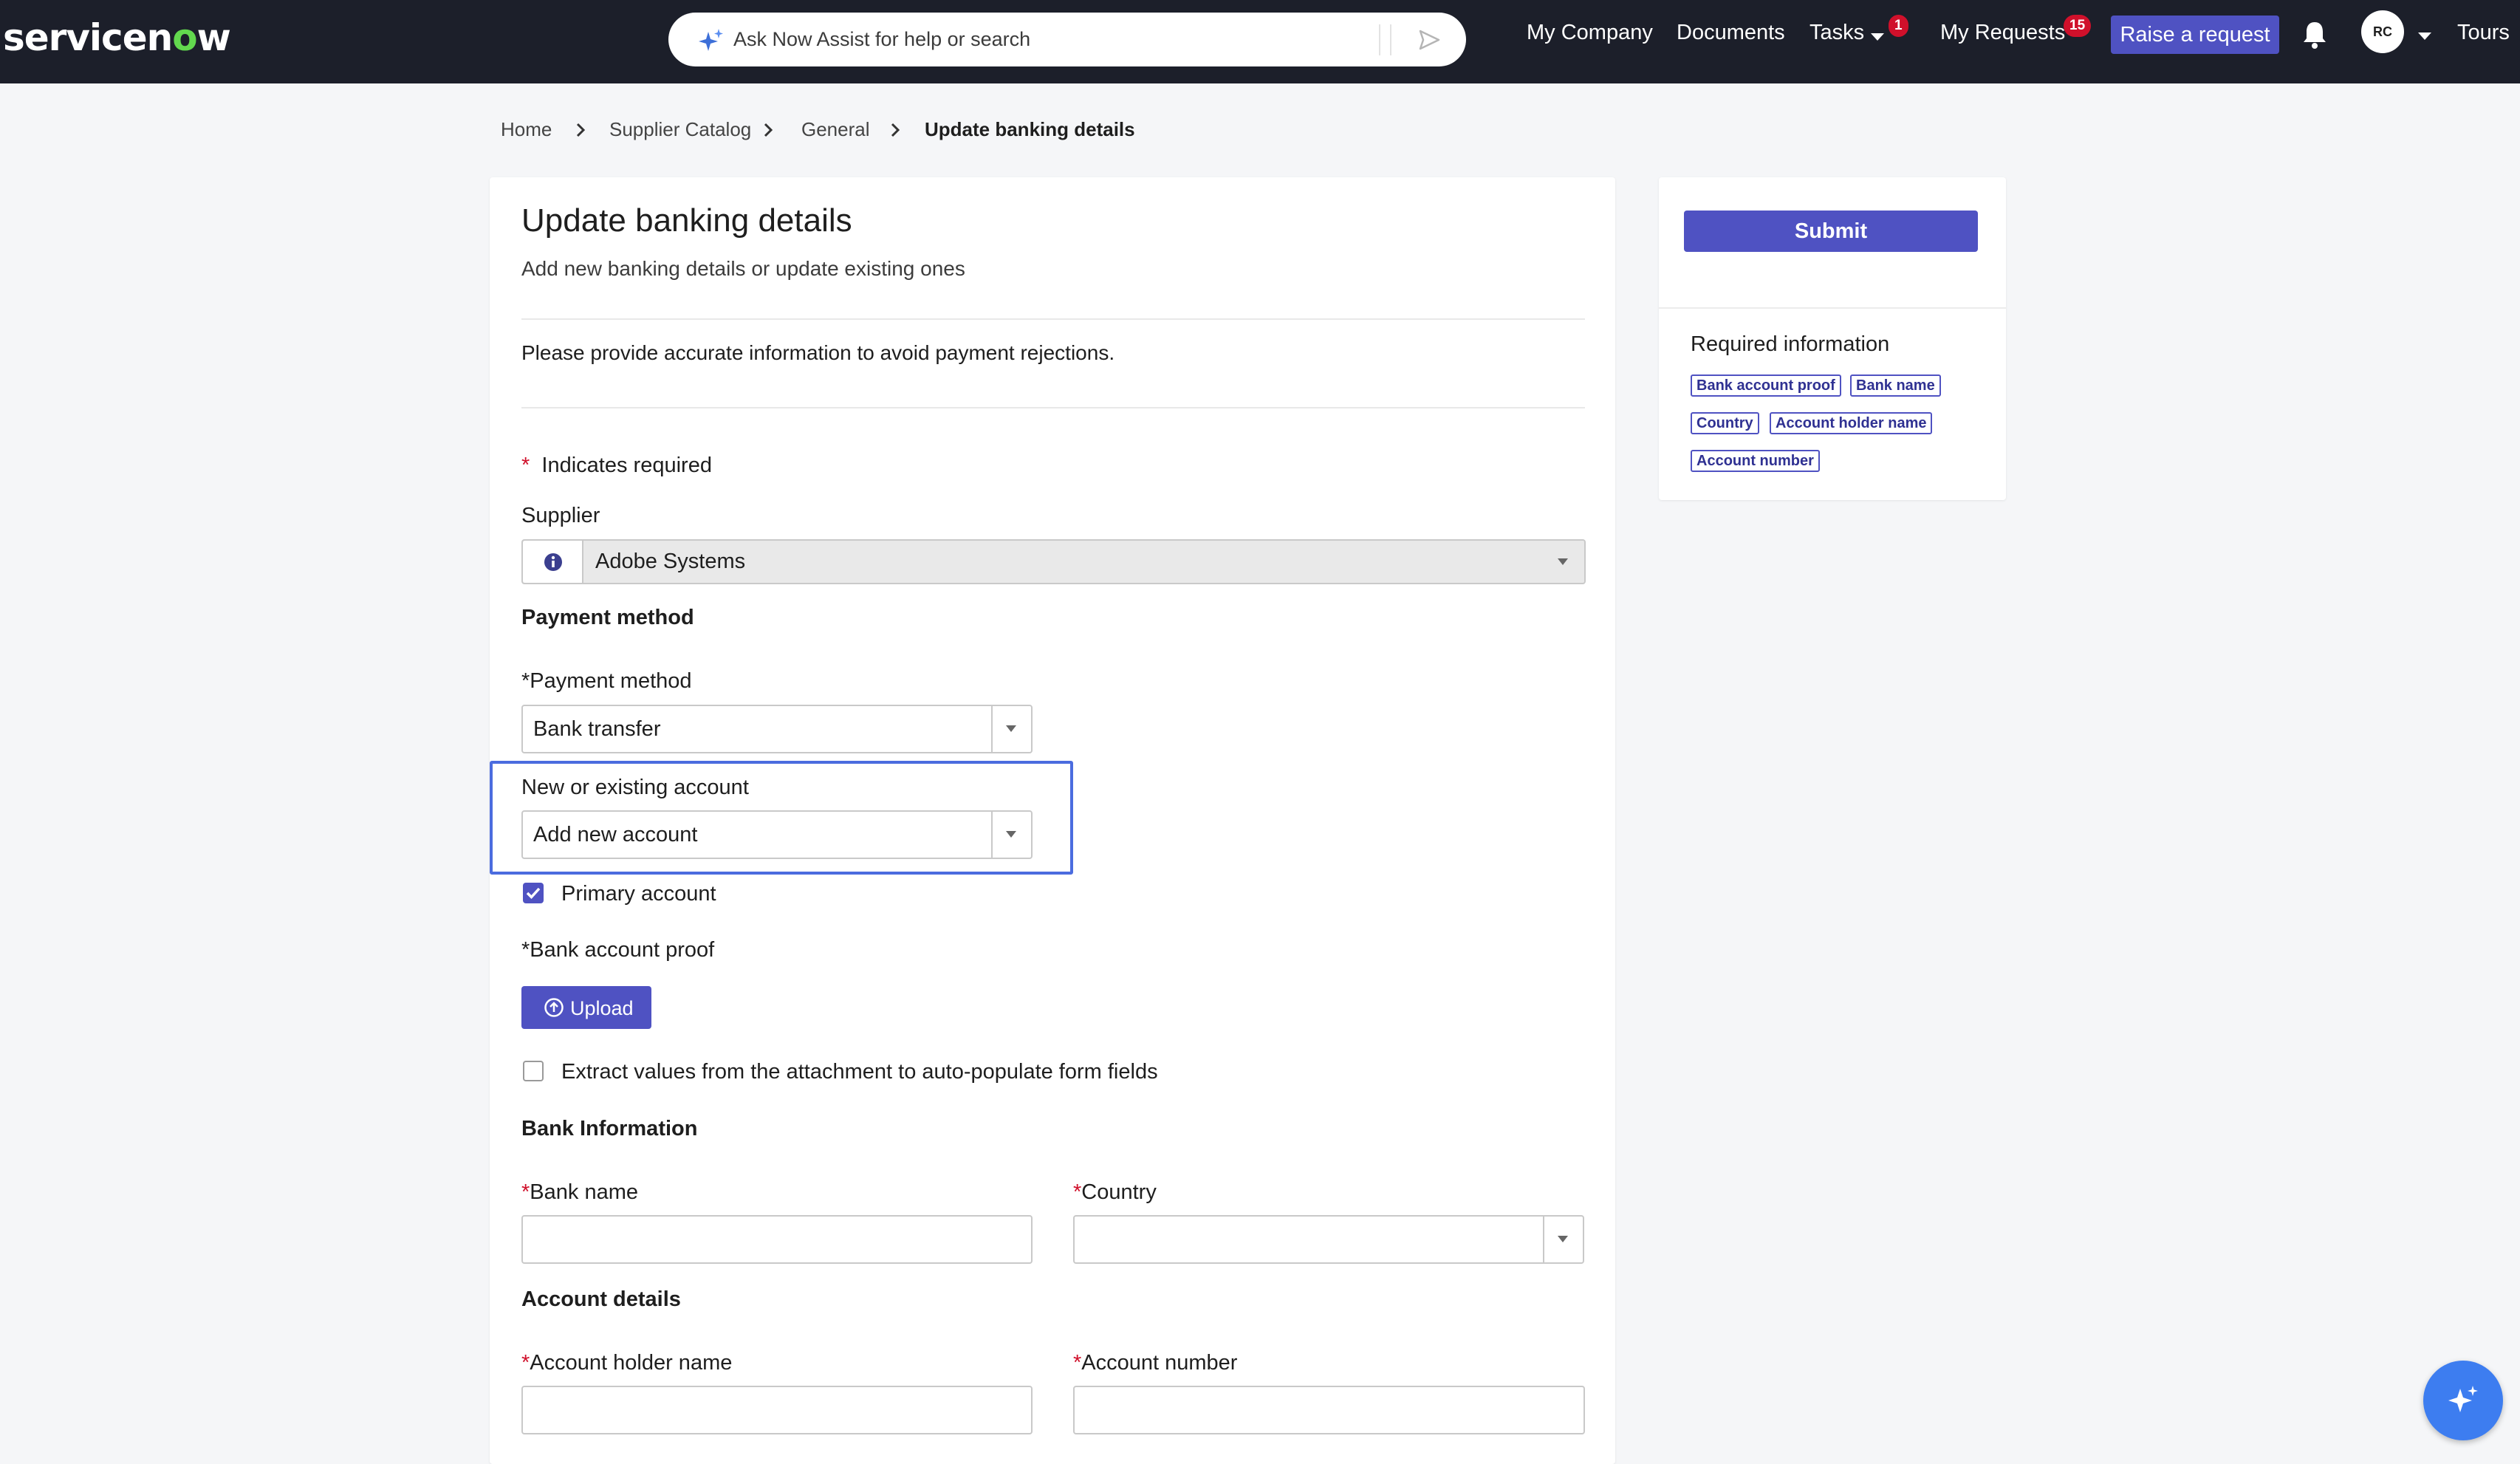  What do you see at coordinates (1790, 344) in the screenshot?
I see `required-info-title: Required information` at bounding box center [1790, 344].